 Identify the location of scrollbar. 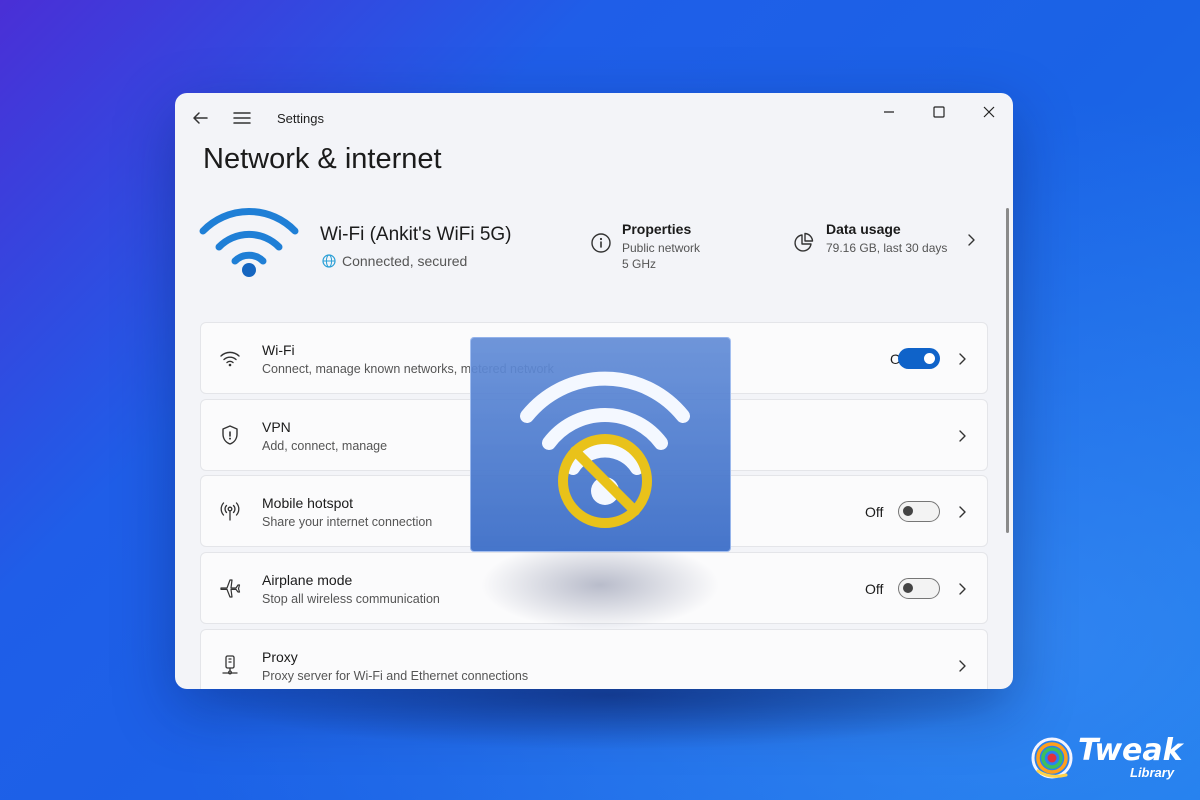
(1007, 370).